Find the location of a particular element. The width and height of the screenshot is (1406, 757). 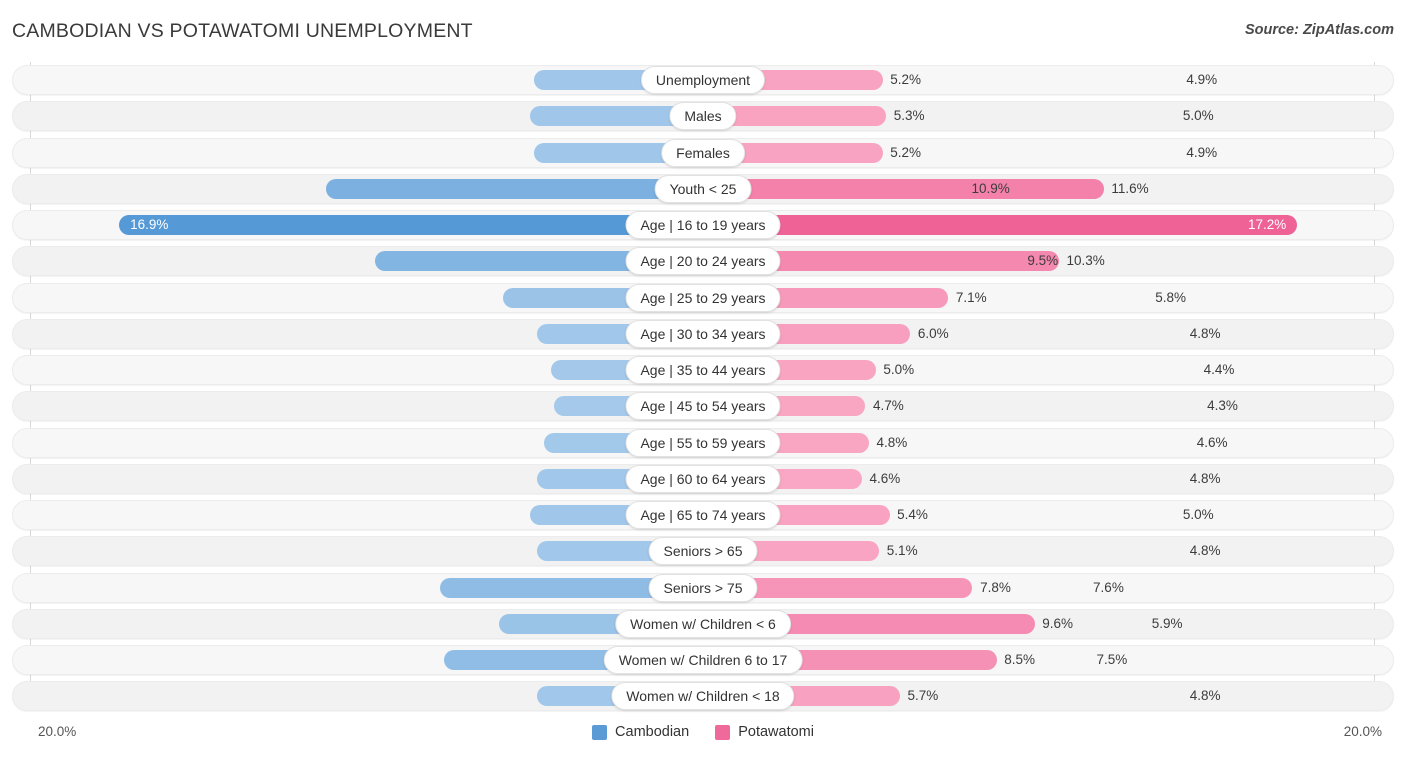

value-label-potawatomi: 7.1% is located at coordinates (971, 297).